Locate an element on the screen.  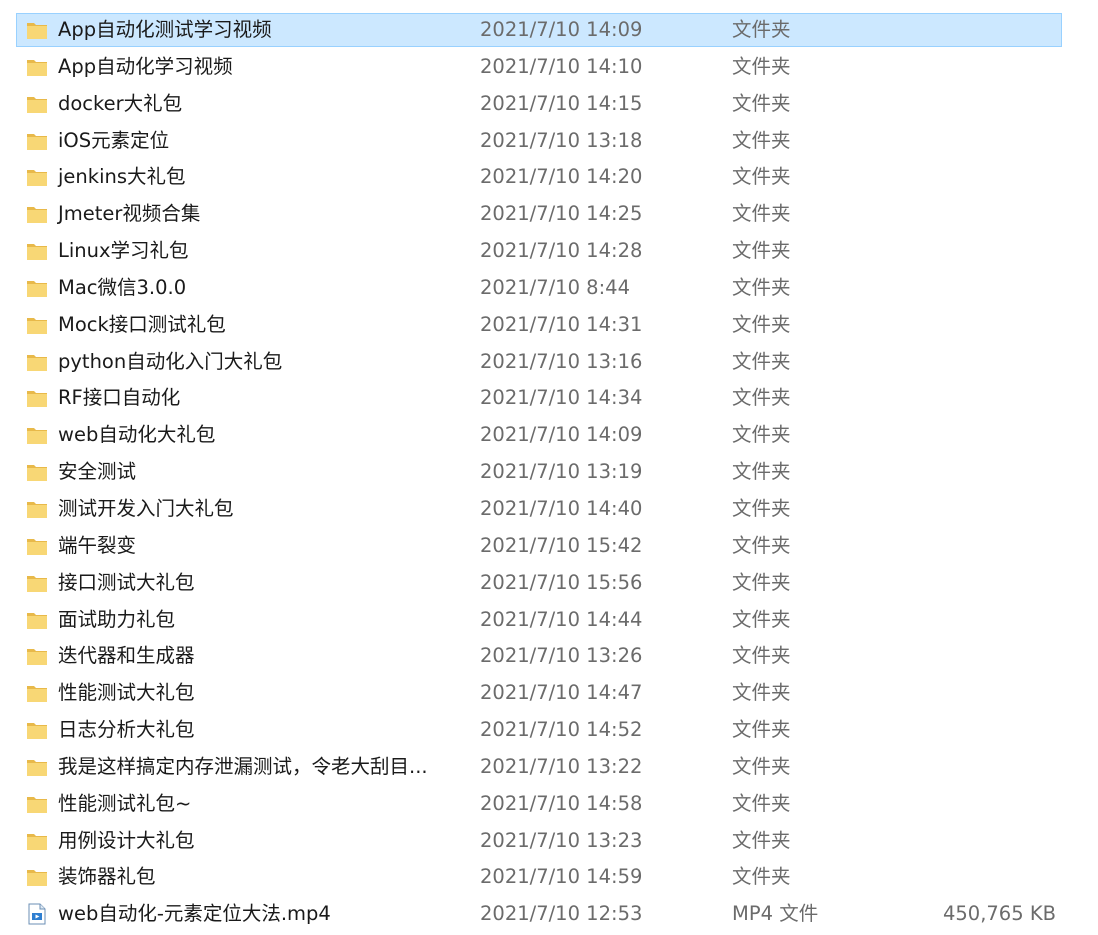
file-modified-date: 2021/7/10 13:26 is located at coordinates (561, 656).